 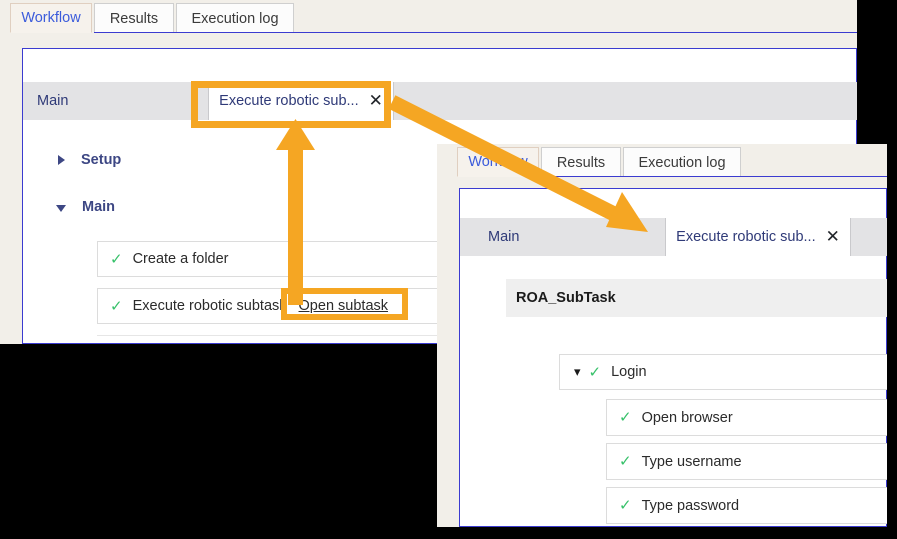 What do you see at coordinates (691, 461) in the screenshot?
I see `step-label: Type username` at bounding box center [691, 461].